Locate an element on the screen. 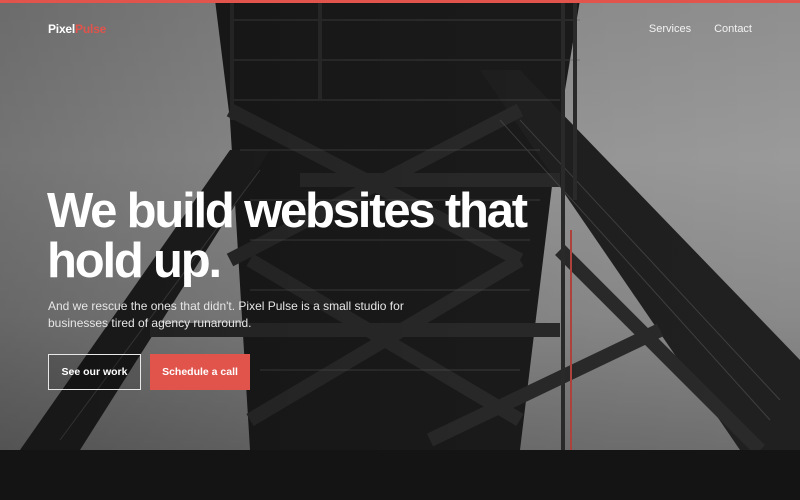  see-our-work-button: See our work is located at coordinates (94, 372).